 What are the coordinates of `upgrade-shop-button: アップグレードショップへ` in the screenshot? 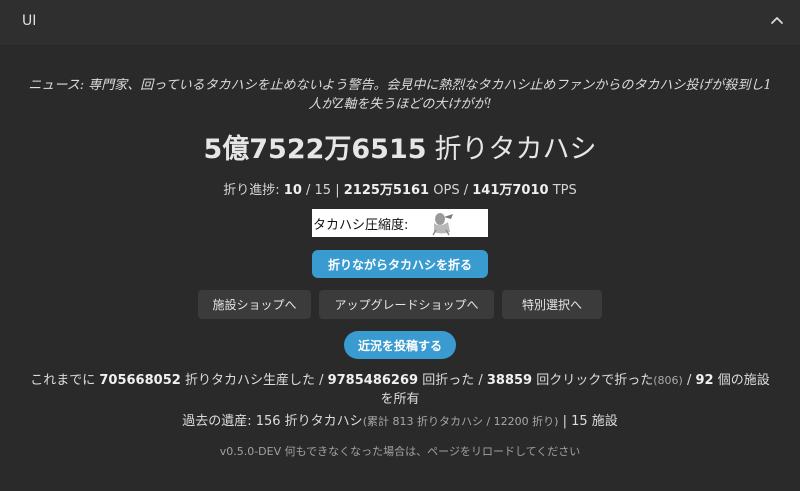 It's located at (406, 304).